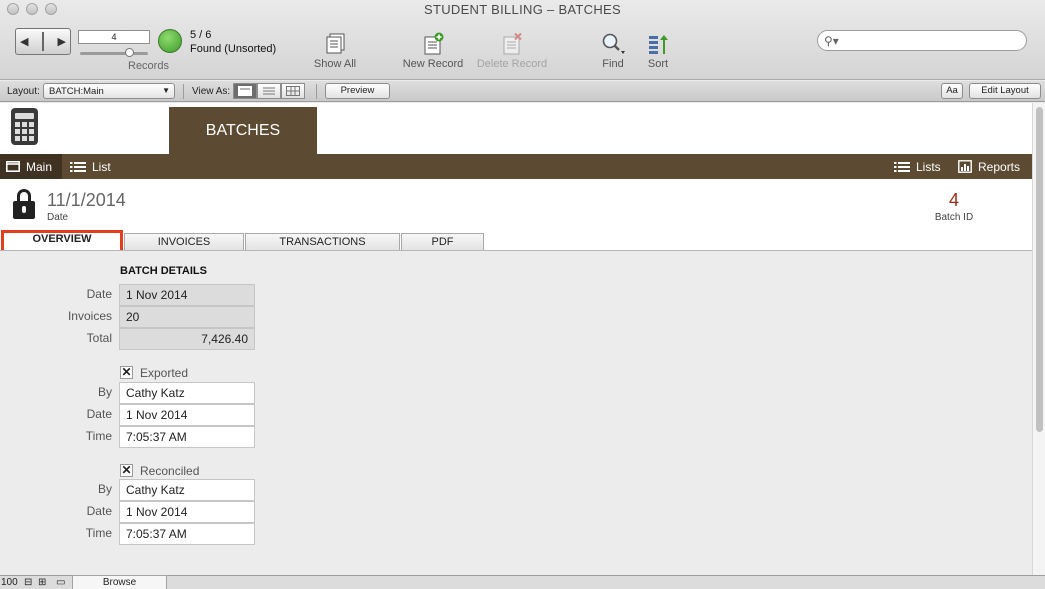  Describe the element at coordinates (335, 42) in the screenshot. I see `show-all-icon` at that location.